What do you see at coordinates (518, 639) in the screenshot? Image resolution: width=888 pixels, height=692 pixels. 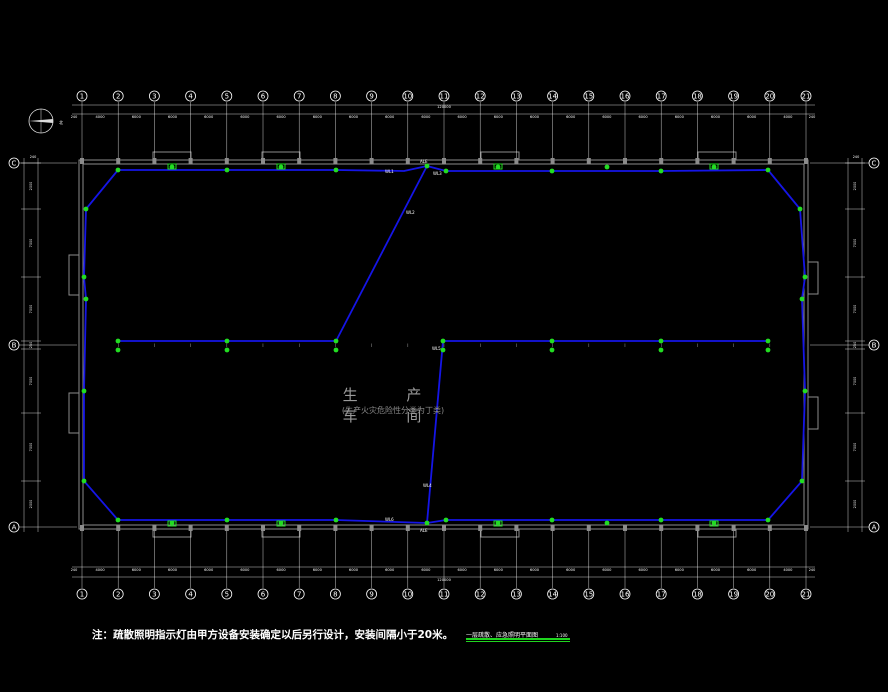 I see `title-underline` at bounding box center [518, 639].